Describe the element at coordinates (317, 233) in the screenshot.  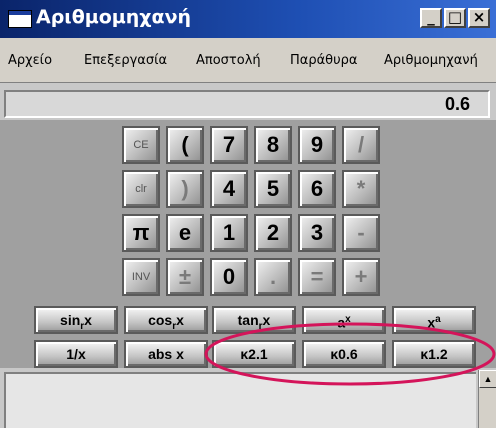
I see `key-3: 3` at that location.